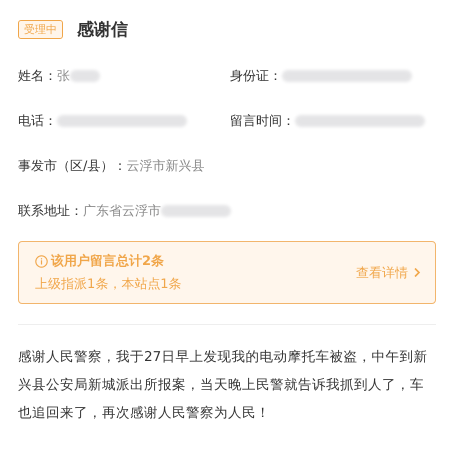  I want to click on notice-detail: 上级指派1条，本站点1条, so click(108, 284).